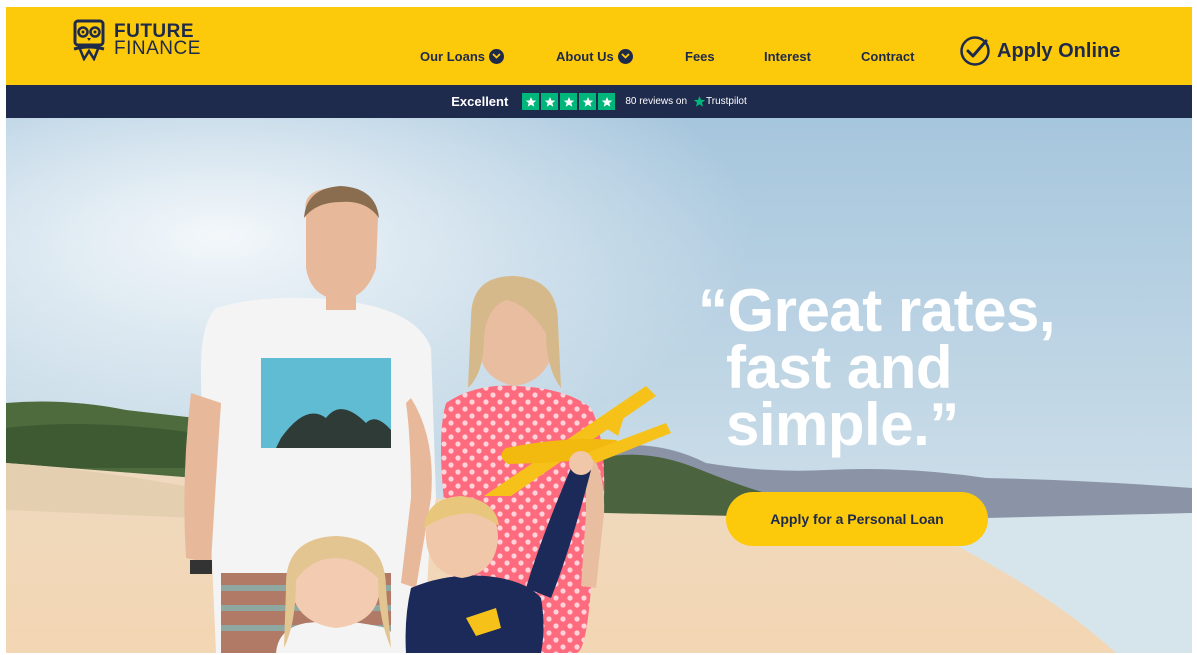 The image size is (1197, 655). What do you see at coordinates (1059, 50) in the screenshot?
I see `apply-online-label: Apply Online` at bounding box center [1059, 50].